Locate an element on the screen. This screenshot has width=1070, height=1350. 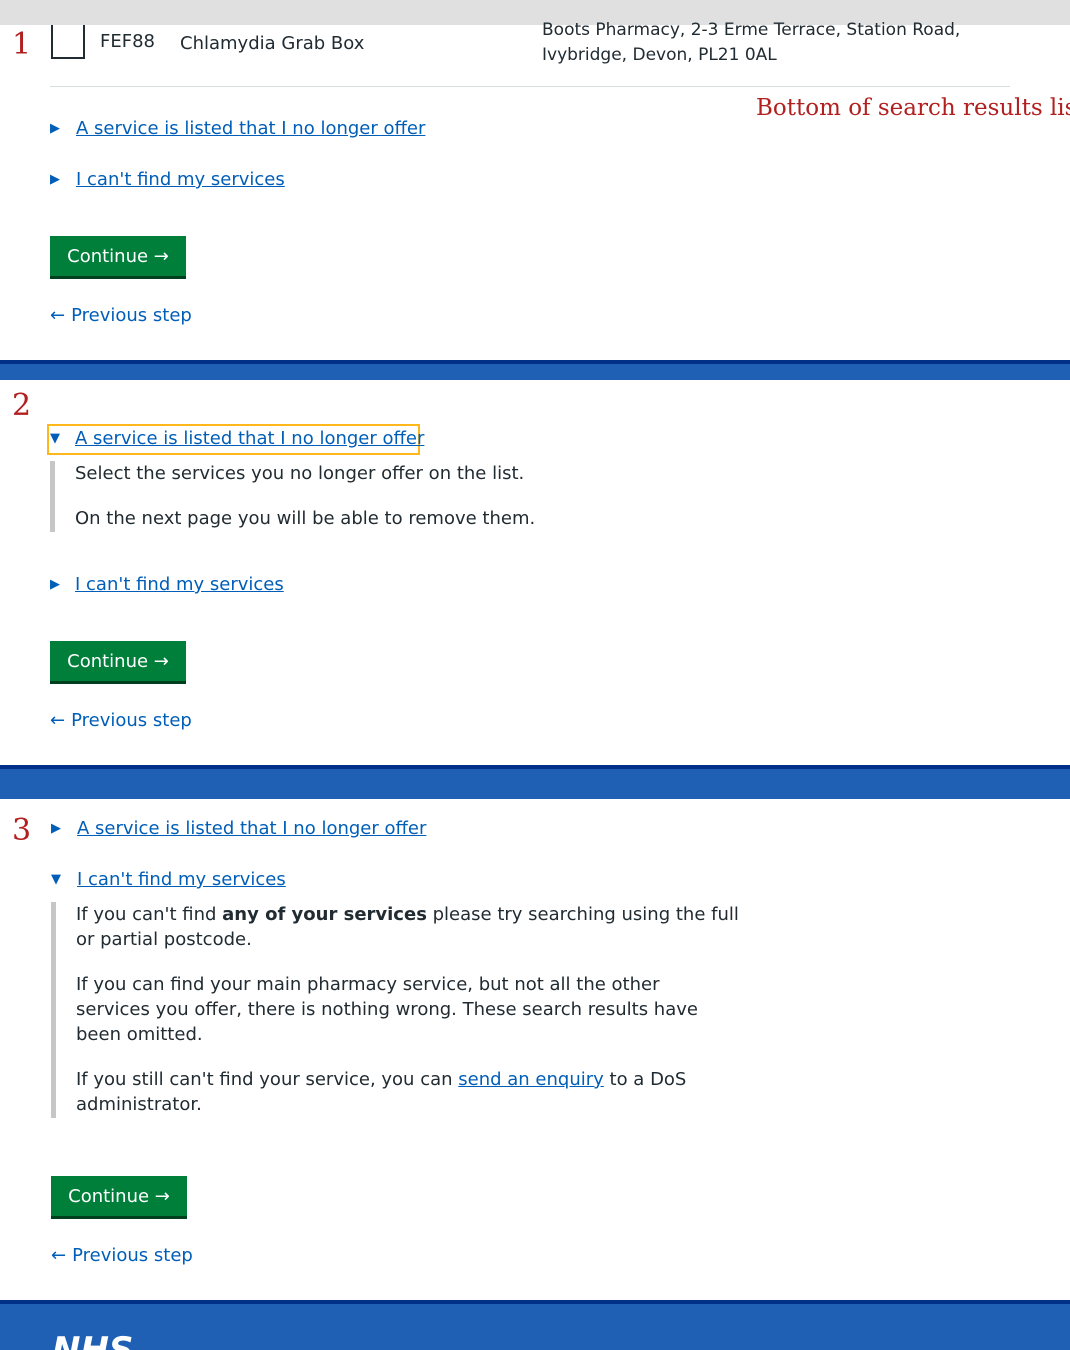
results-divider is located at coordinates (530, 86).